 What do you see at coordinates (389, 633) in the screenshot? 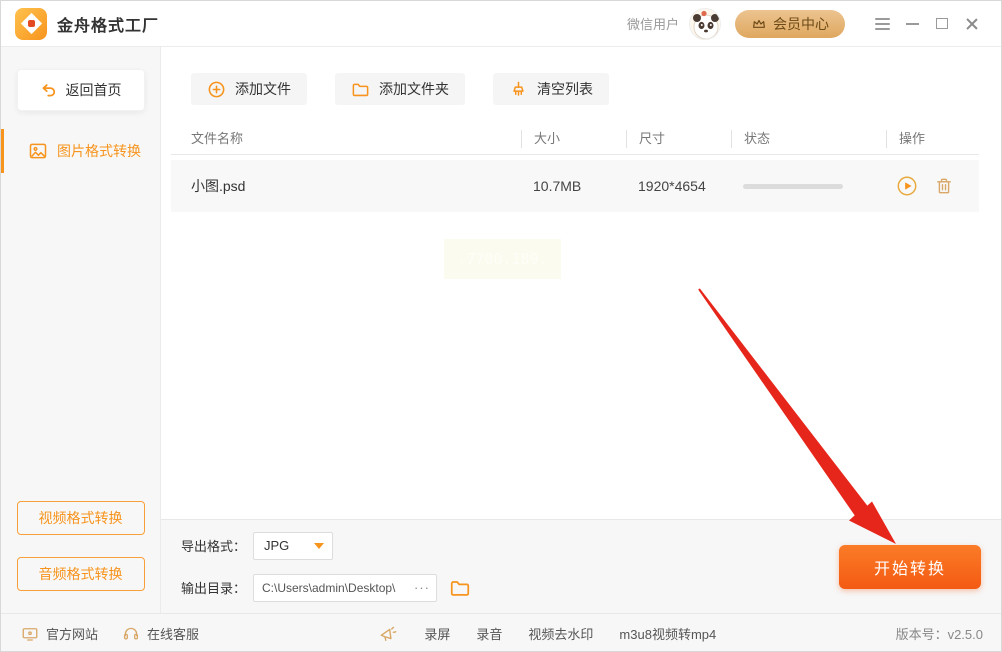
I see `megaphone-icon` at bounding box center [389, 633].